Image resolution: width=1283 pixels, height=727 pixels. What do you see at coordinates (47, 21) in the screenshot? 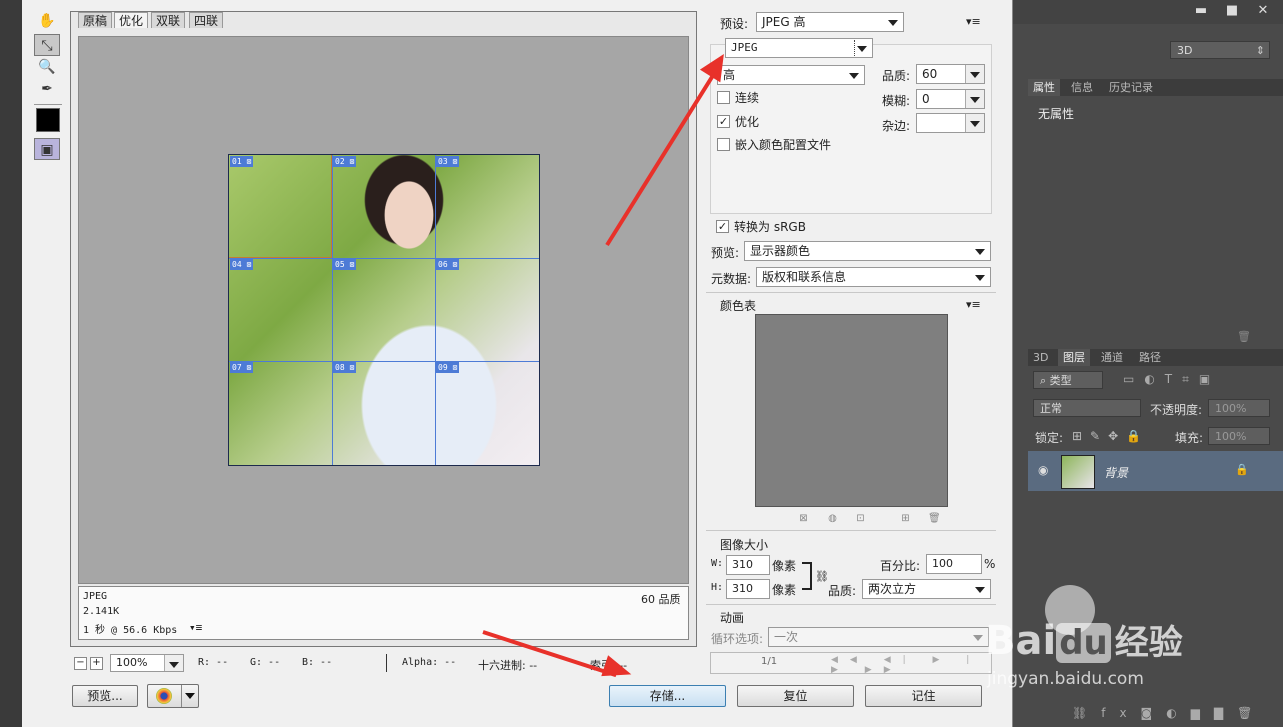
I see `hand-tool-icon: ✋` at bounding box center [47, 21].